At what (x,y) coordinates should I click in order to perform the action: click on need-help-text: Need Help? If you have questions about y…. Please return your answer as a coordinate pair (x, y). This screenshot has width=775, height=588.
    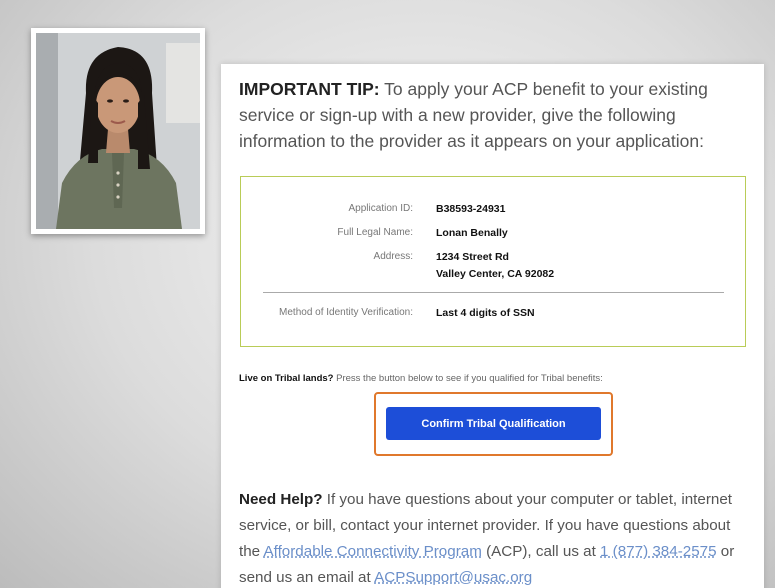
    Looking at the image, I should click on (496, 537).